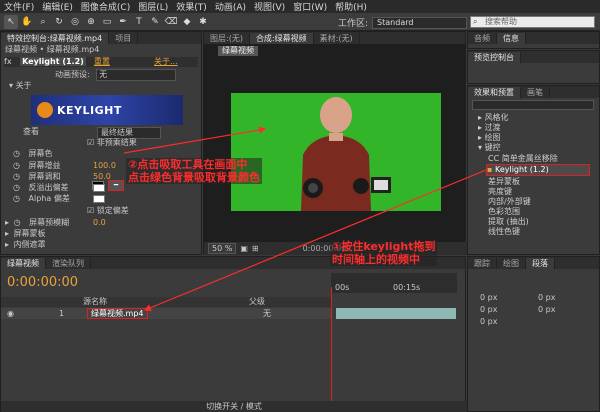 The image size is (600, 412). What do you see at coordinates (376, 259) in the screenshot?
I see `annotation-step1-line2: 时间轴上的视频中` at bounding box center [376, 259].